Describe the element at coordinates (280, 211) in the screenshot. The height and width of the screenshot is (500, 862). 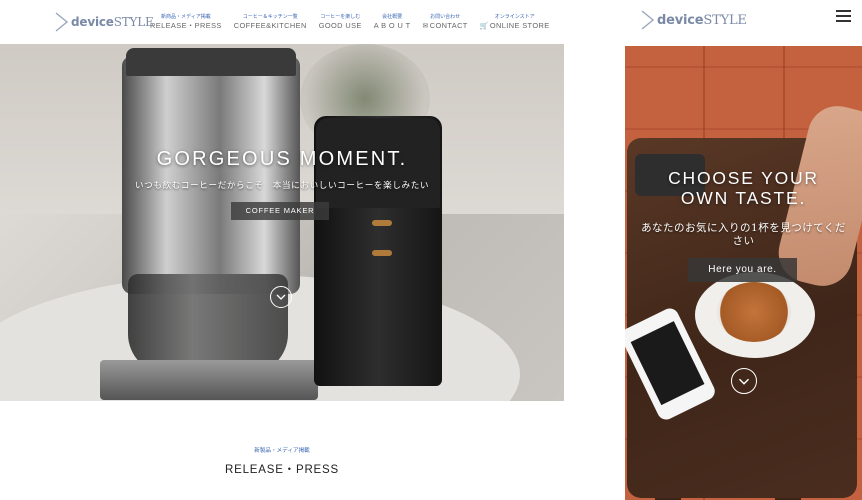
I see `coffee-maker-button: COFFEE MAKER` at that location.